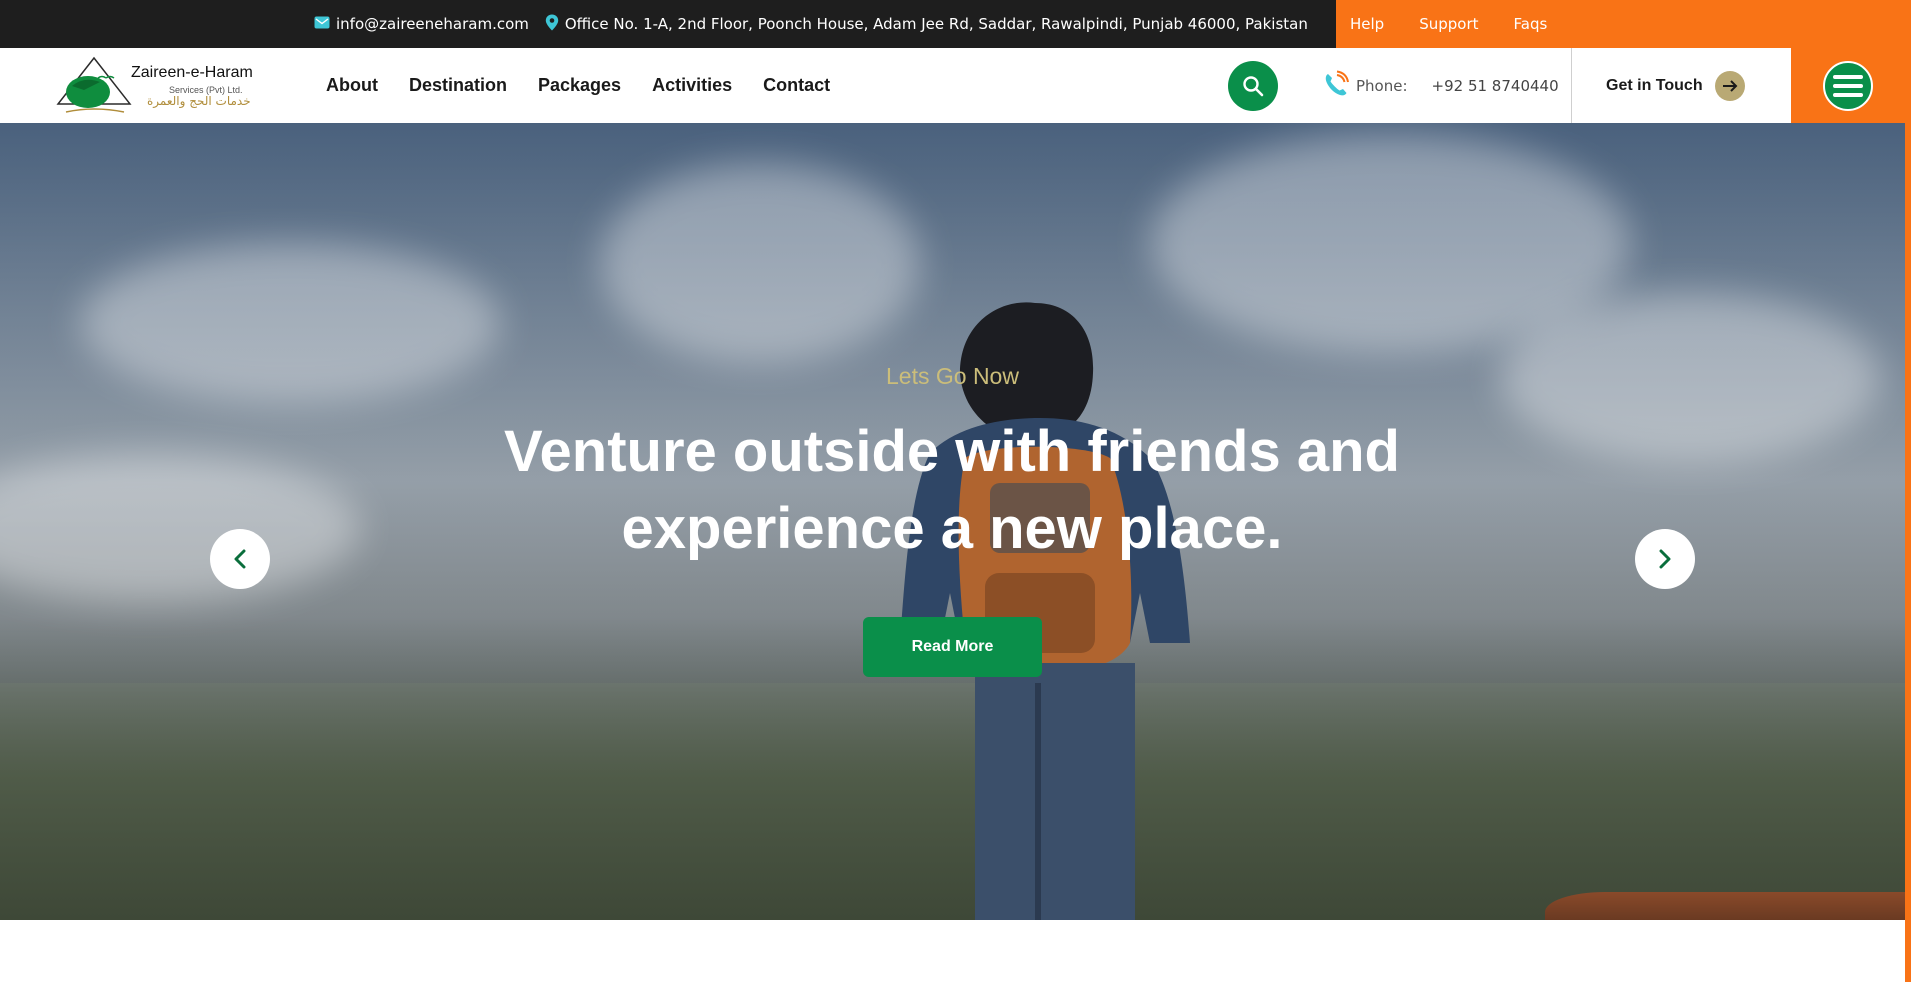 The height and width of the screenshot is (982, 1911). I want to click on help-link: Help, so click(1367, 24).